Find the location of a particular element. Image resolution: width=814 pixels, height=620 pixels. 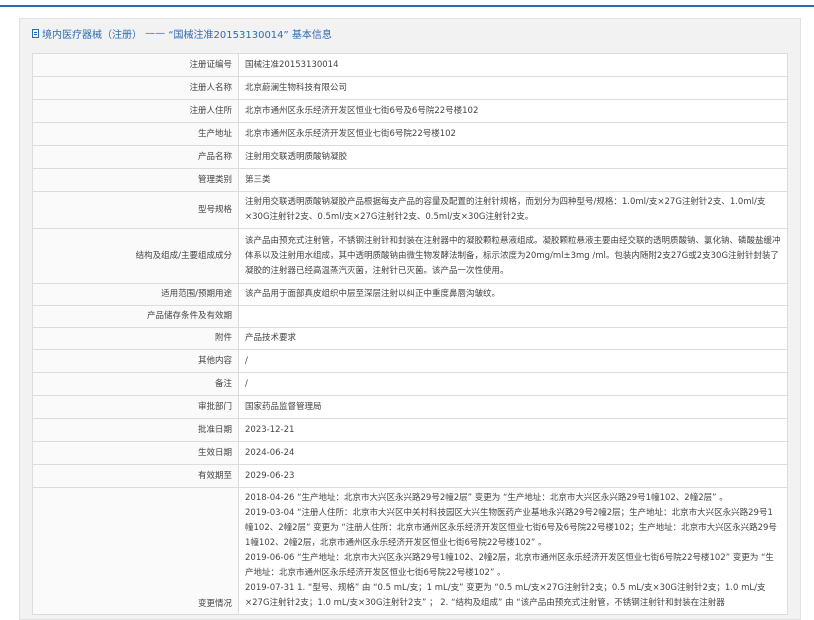

table-row: 产品储存条件及有效期 is located at coordinates (410, 316).